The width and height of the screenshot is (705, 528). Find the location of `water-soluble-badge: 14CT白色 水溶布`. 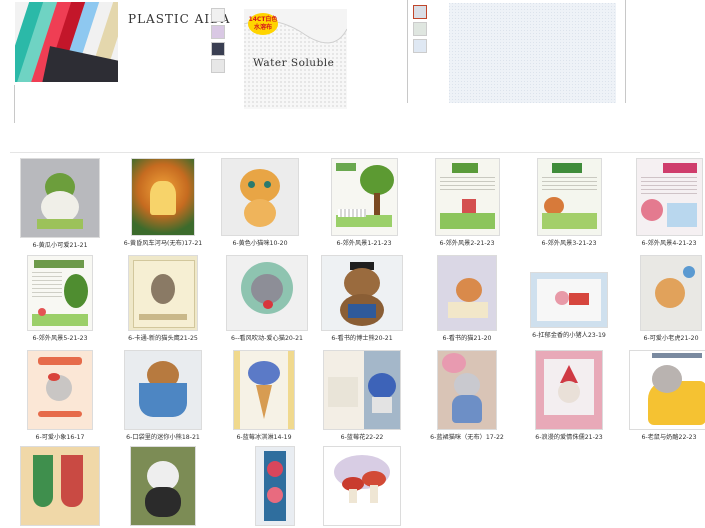

water-soluble-badge: 14CT白色 水溶布 is located at coordinates (263, 24).